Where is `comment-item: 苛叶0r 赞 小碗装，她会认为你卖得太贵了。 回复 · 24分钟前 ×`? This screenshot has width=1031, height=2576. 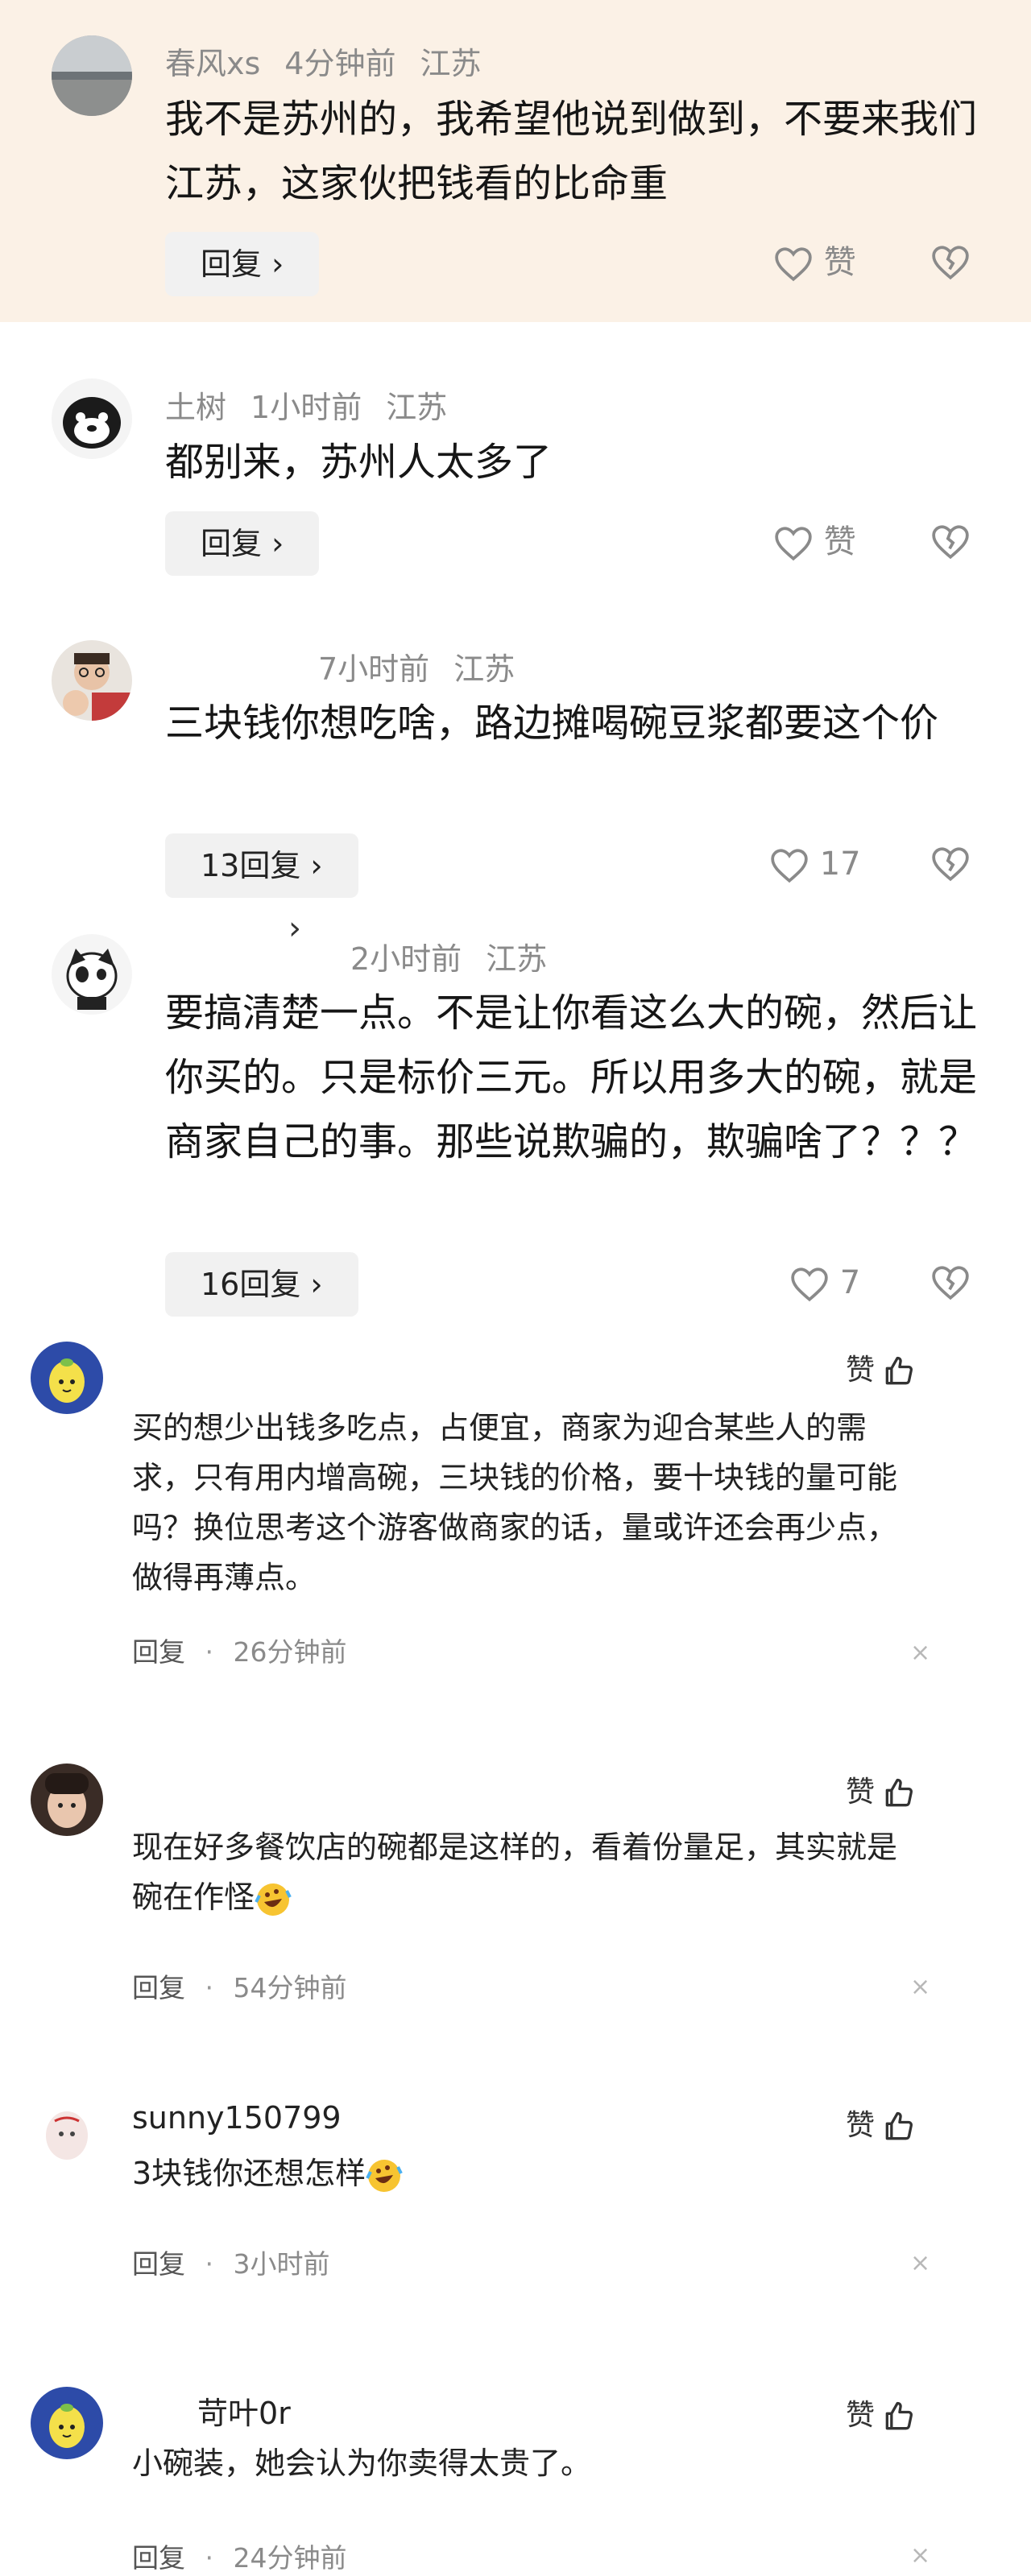
comment-item: 苛叶0r 赞 小碗装，她会认为你卖得太贵了。 回复 · 24分钟前 × is located at coordinates (515, 2480).